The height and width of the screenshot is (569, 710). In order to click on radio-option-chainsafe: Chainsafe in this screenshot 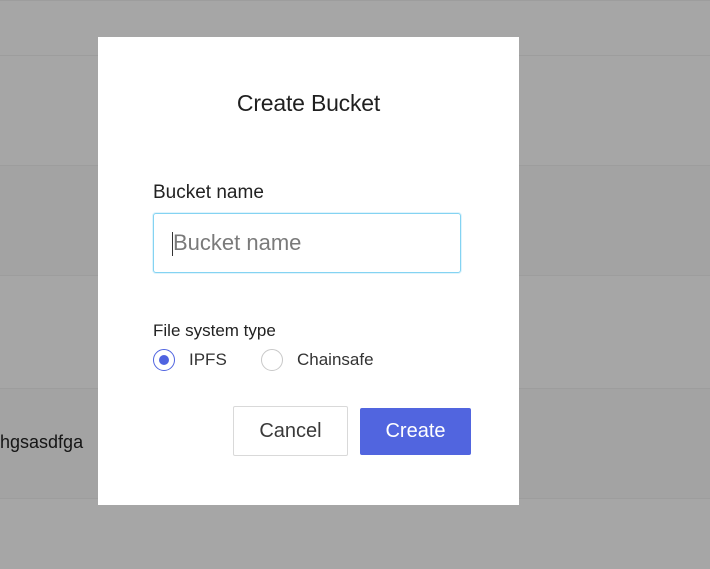, I will do `click(317, 360)`.